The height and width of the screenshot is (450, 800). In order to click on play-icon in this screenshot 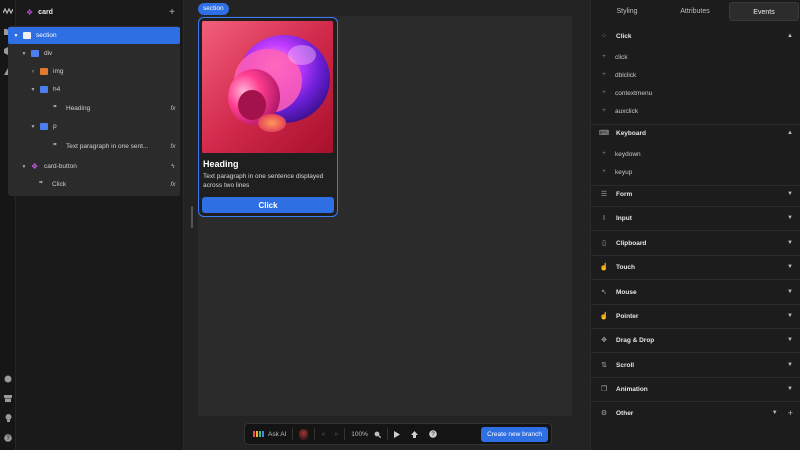, I will do `click(396, 434)`.